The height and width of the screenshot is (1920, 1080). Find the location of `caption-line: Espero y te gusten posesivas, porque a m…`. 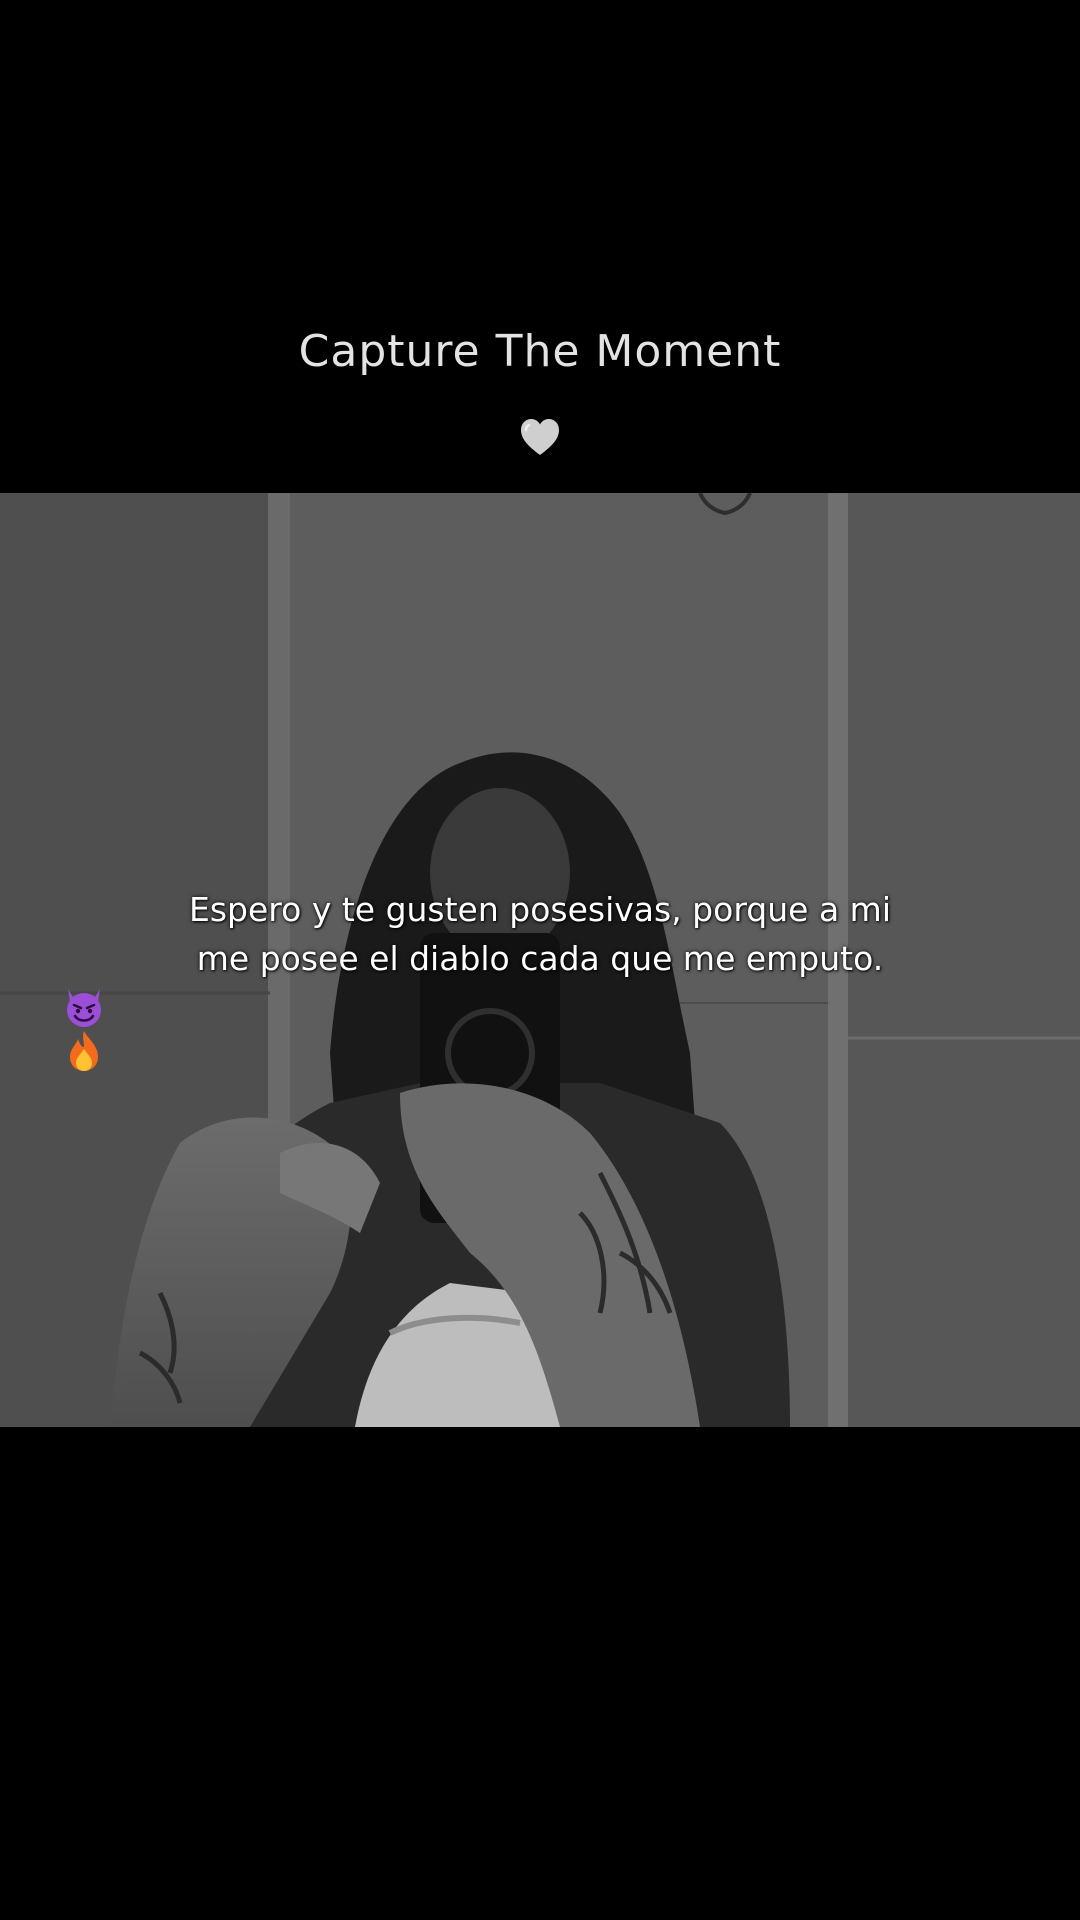

caption-line: Espero y te gusten posesivas, porque a m… is located at coordinates (540, 909).